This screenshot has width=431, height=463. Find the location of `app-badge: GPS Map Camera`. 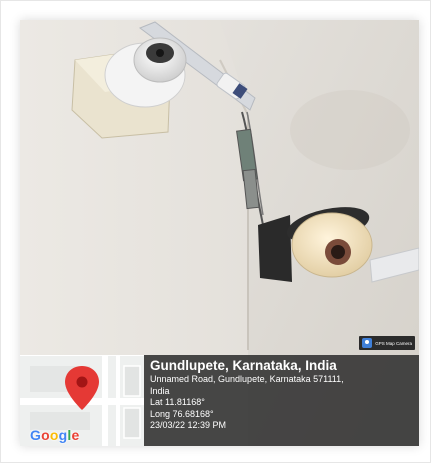

app-badge: GPS Map Camera is located at coordinates (387, 343).